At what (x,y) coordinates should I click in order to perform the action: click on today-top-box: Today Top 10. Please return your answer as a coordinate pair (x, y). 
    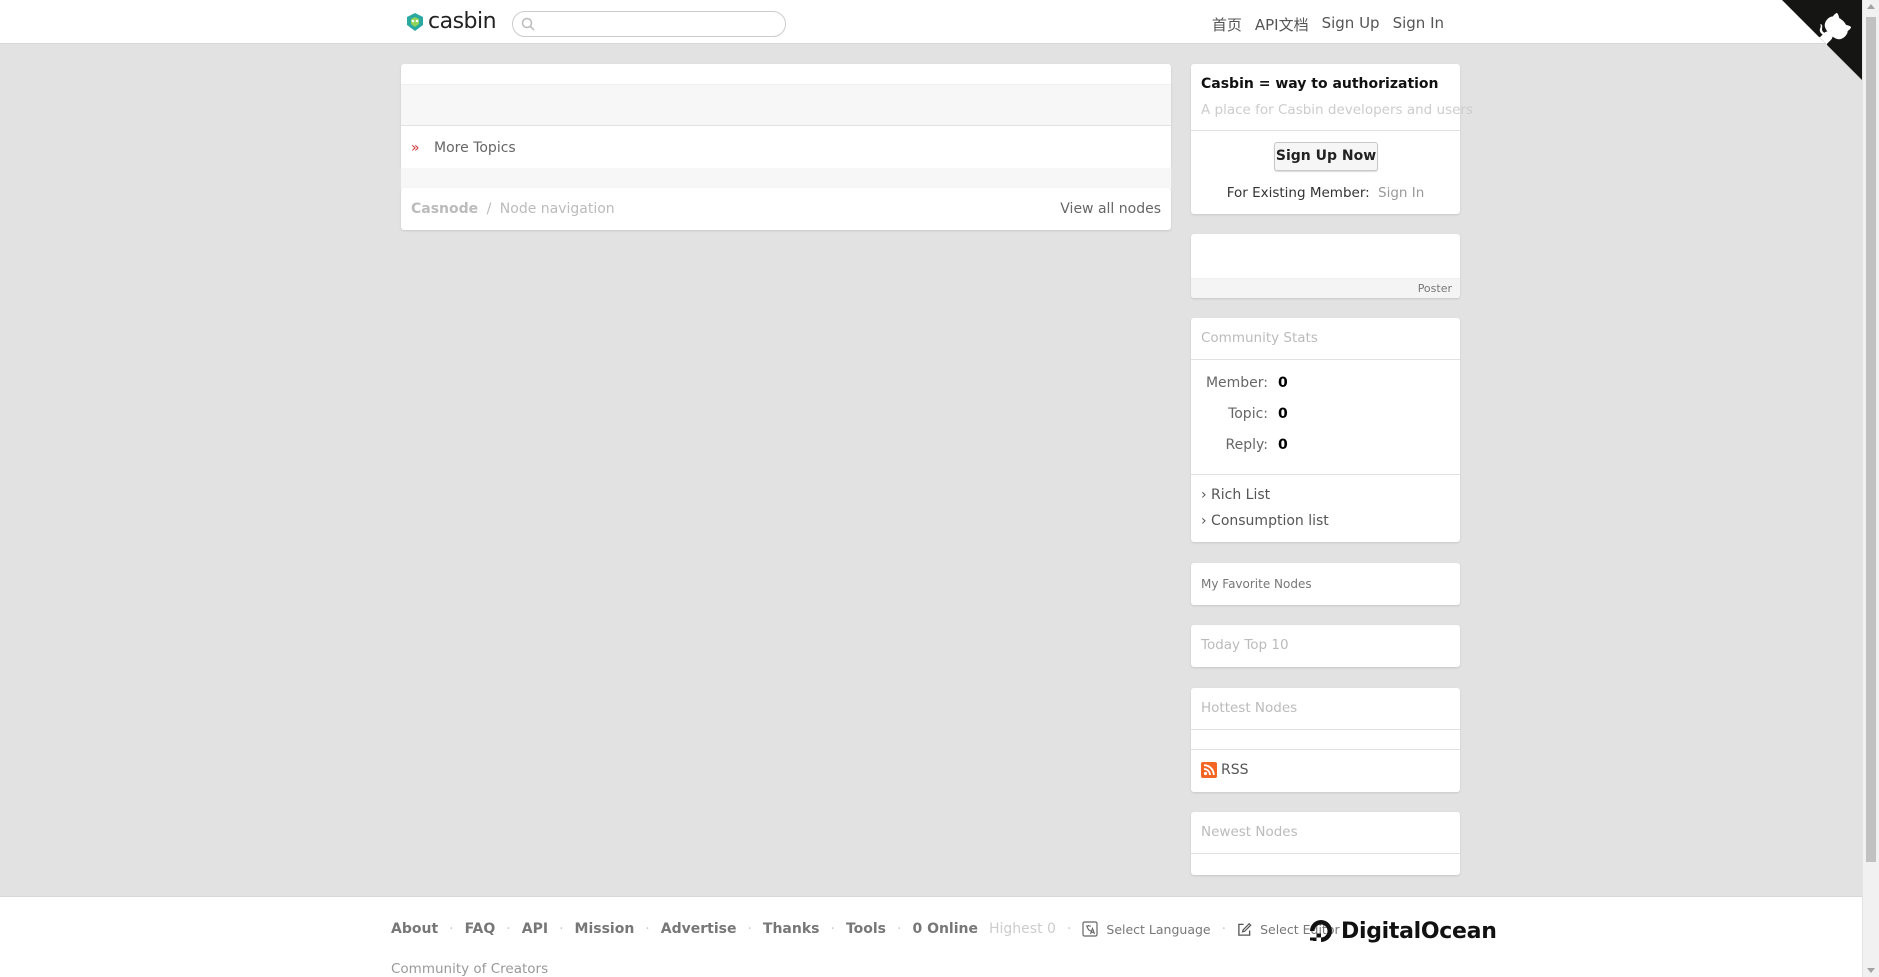
    Looking at the image, I should click on (1325, 646).